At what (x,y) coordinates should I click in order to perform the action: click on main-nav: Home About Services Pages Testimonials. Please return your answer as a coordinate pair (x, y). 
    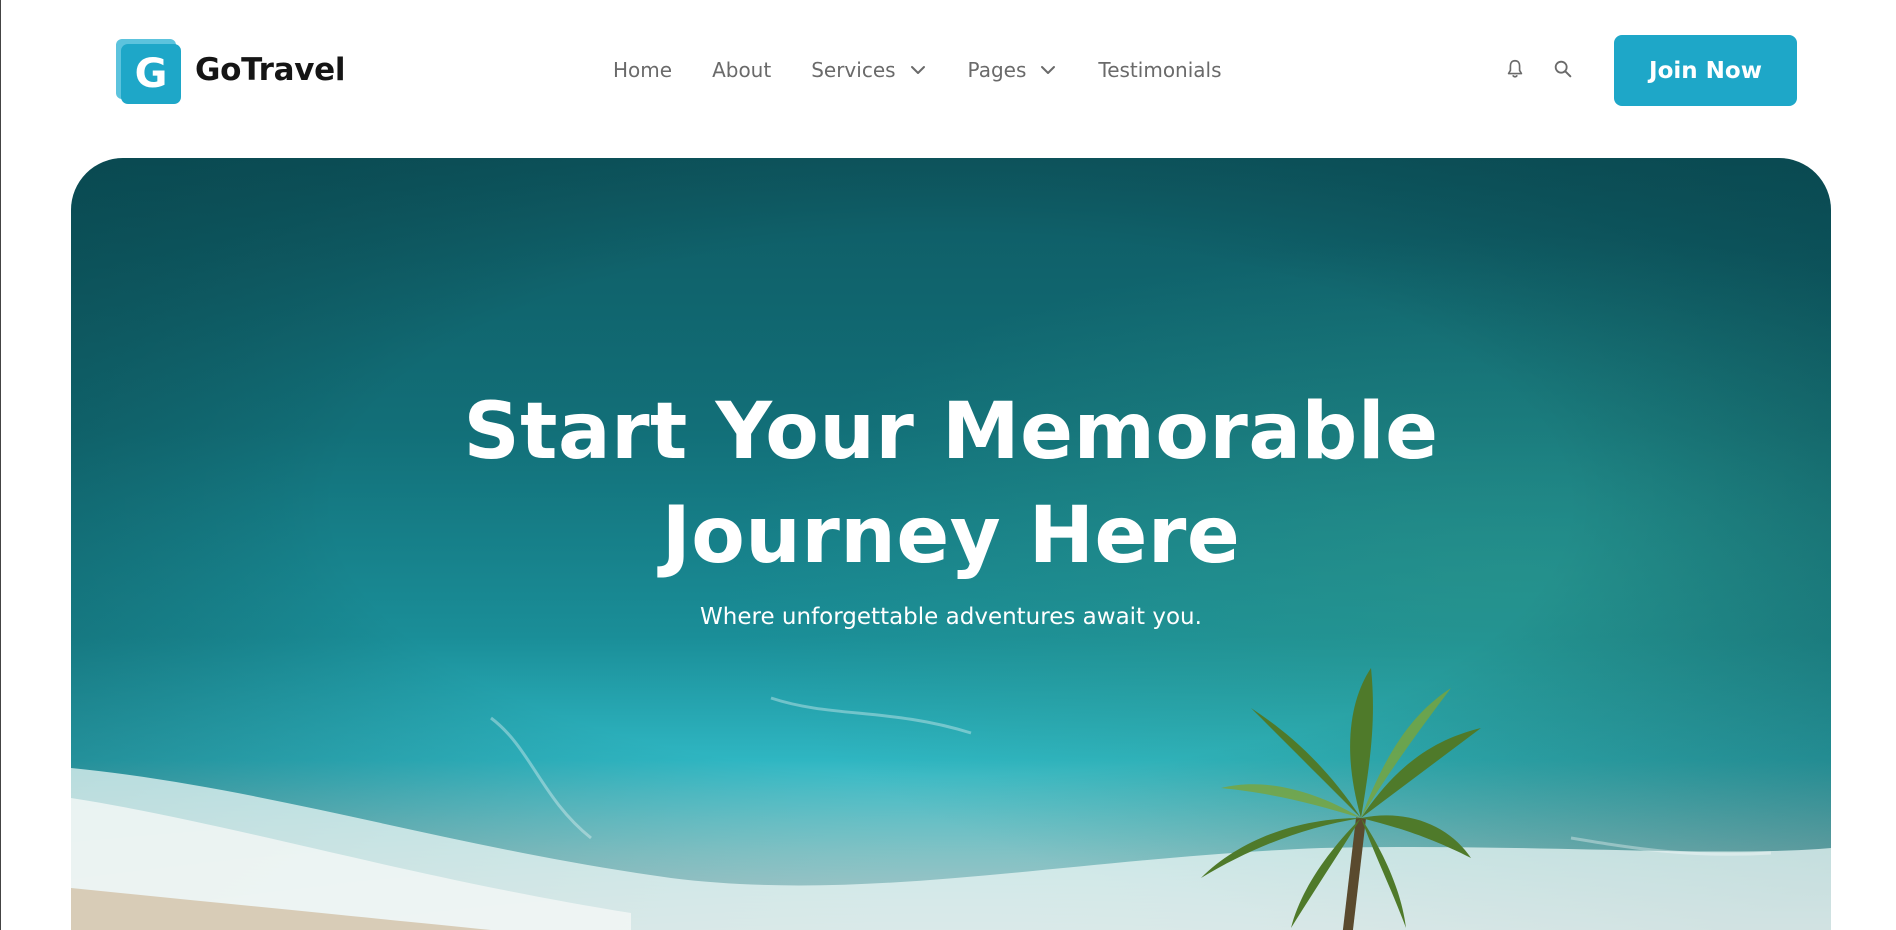
    Looking at the image, I should click on (917, 70).